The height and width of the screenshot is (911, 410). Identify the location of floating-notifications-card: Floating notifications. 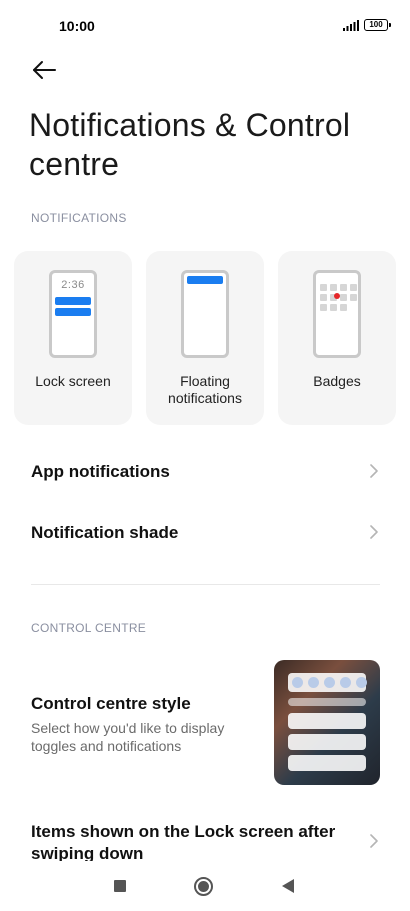
(205, 338).